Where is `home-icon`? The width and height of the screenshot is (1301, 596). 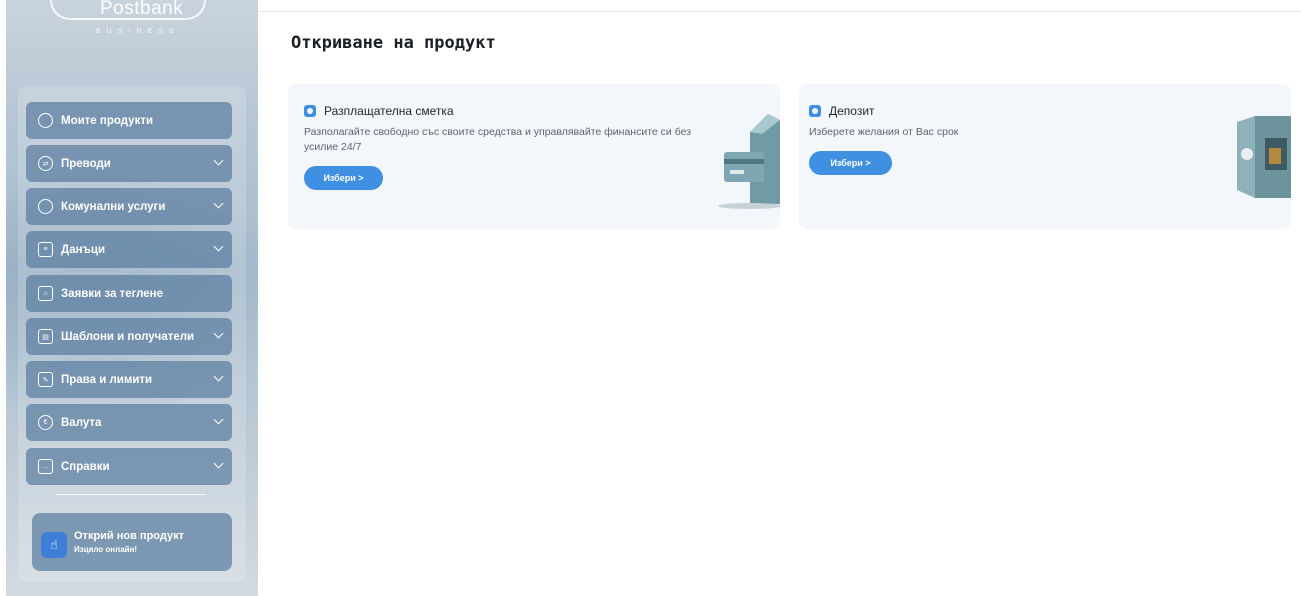
home-icon is located at coordinates (45, 120).